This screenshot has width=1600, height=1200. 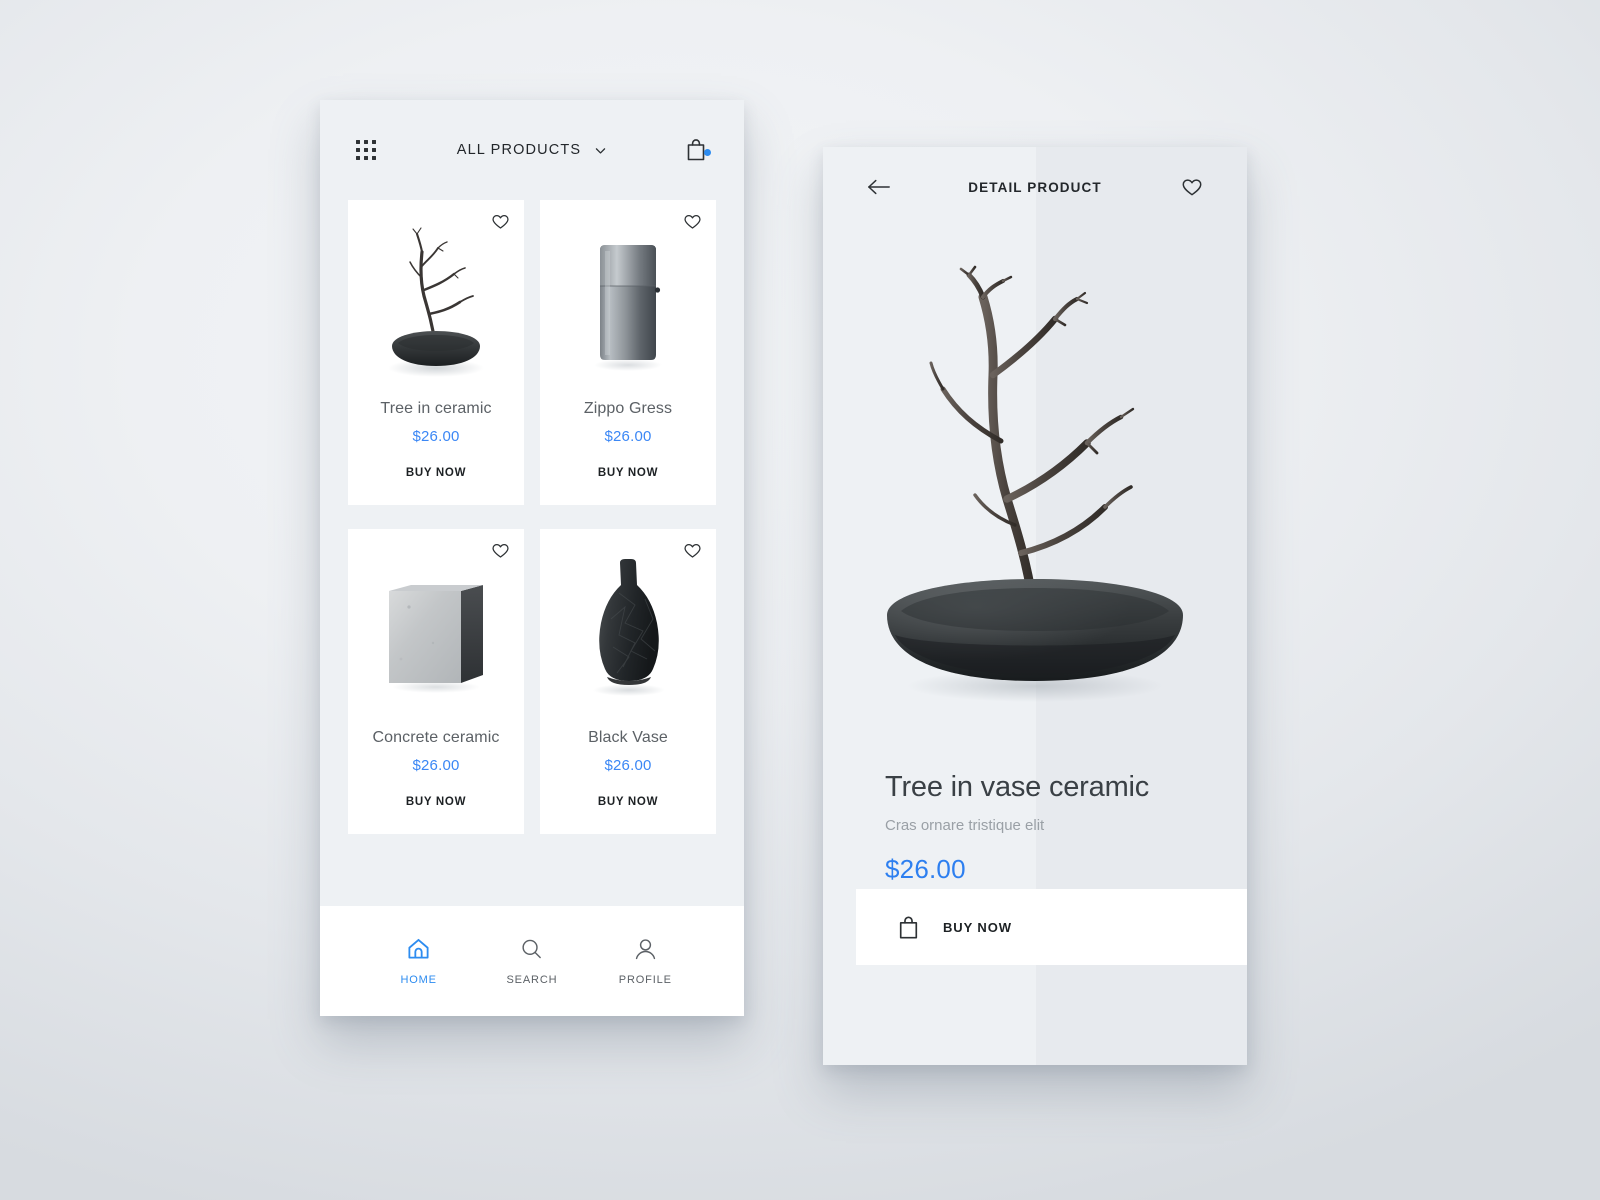 I want to click on nav-label-home: HOME, so click(x=418, y=979).